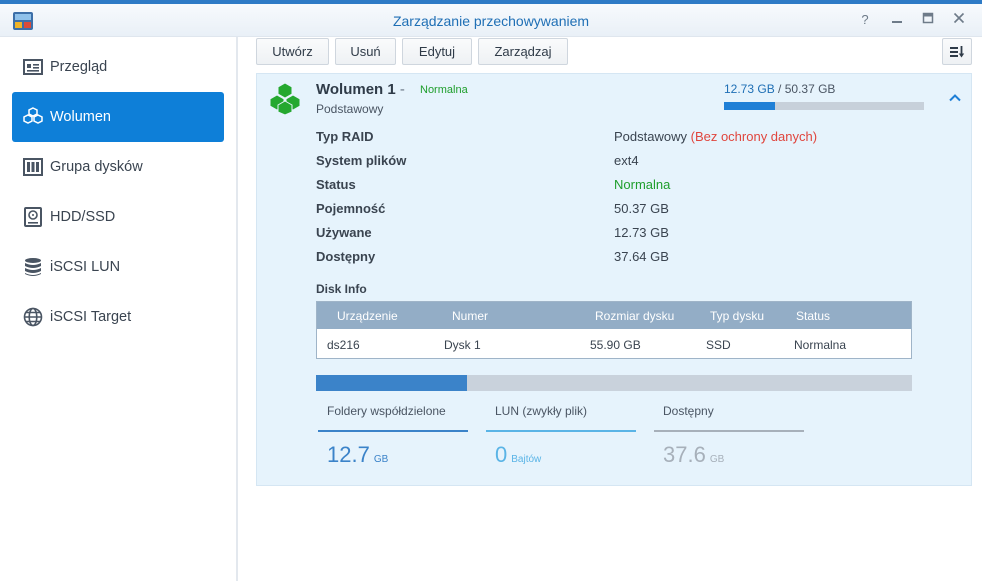  I want to click on sidebar-item-volume: Wolumen, so click(118, 117).